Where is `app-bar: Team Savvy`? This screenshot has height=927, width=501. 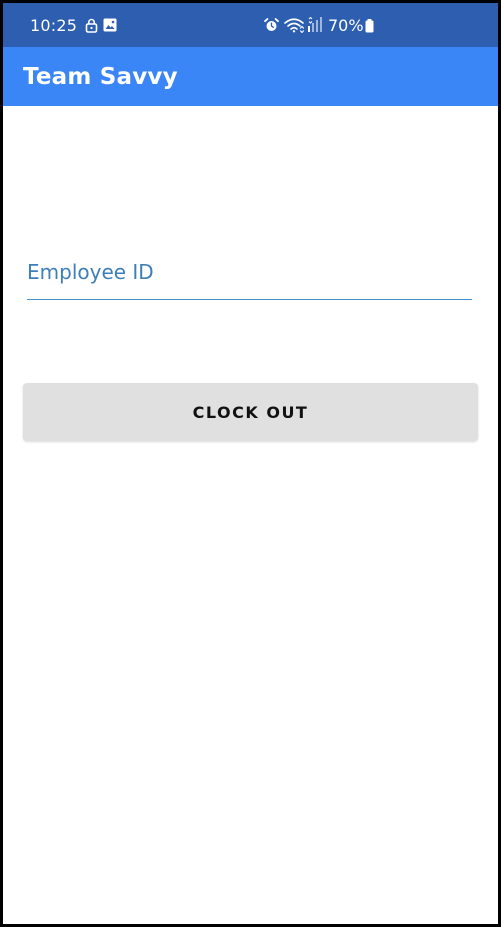
app-bar: Team Savvy is located at coordinates (250, 76).